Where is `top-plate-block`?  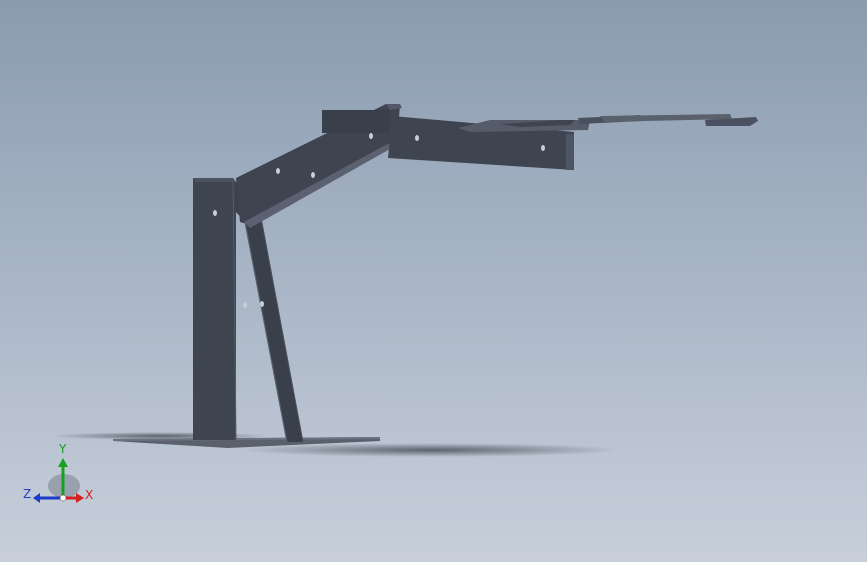 top-plate-block is located at coordinates (356, 121).